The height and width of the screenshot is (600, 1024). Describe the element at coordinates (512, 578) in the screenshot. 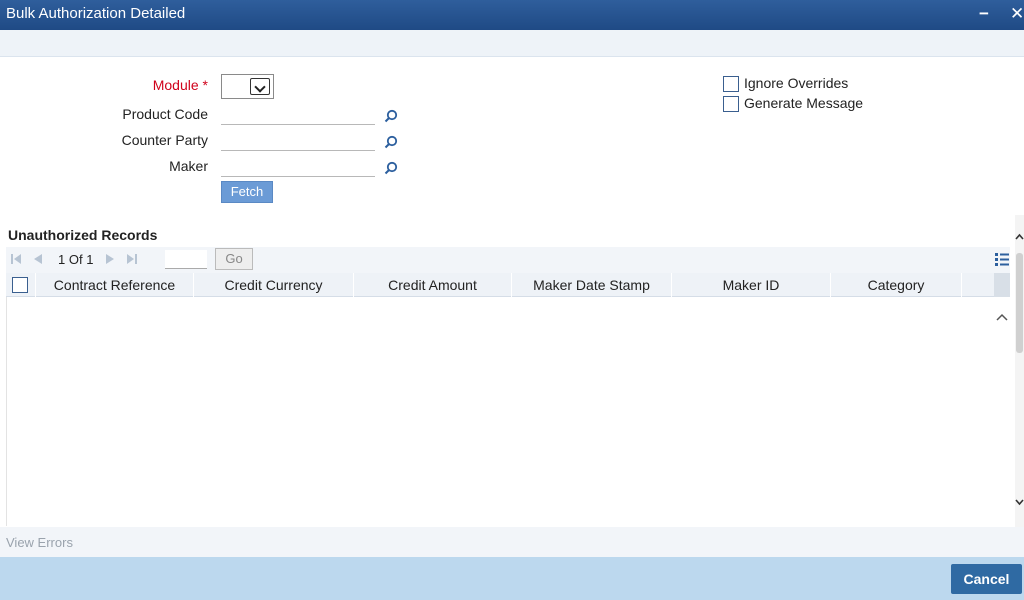

I see `footer-bar: Cancel` at that location.